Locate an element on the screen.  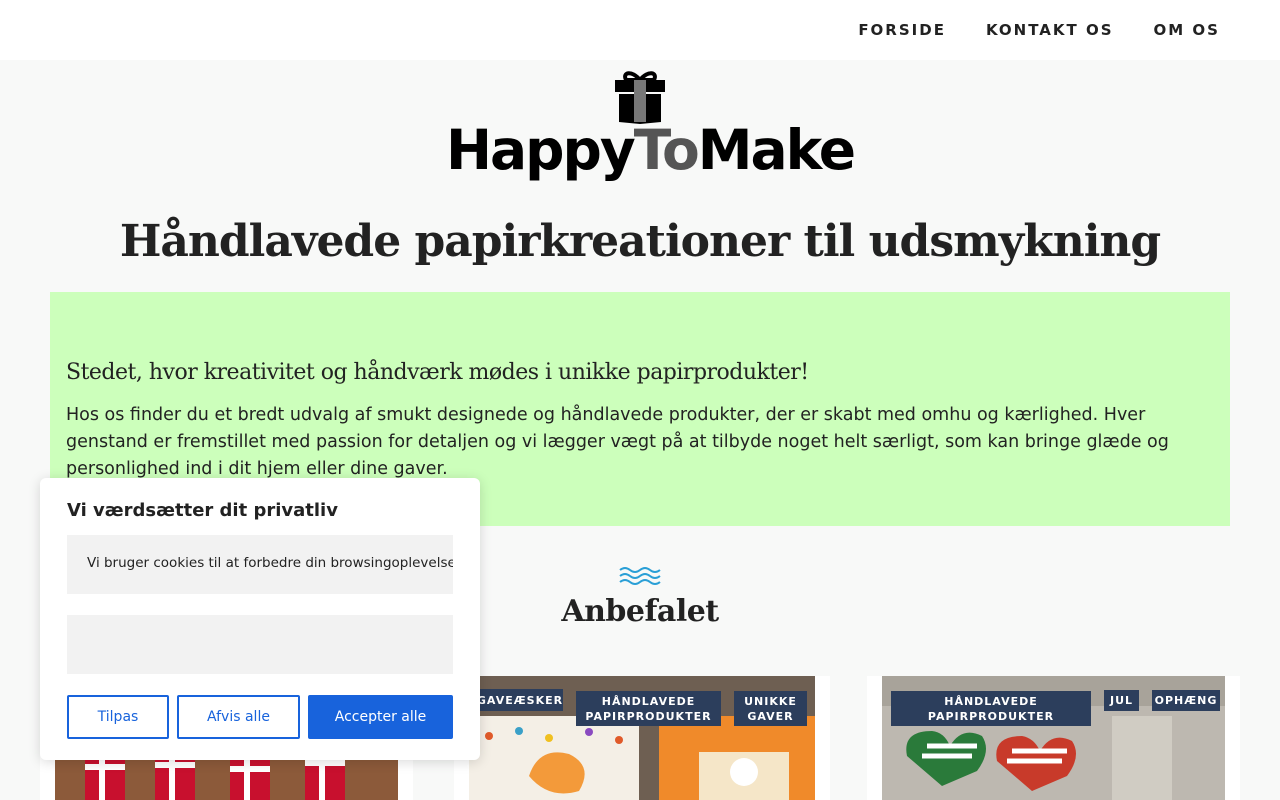
logo-wordmark: HappyToMake is located at coordinates (651, 150).